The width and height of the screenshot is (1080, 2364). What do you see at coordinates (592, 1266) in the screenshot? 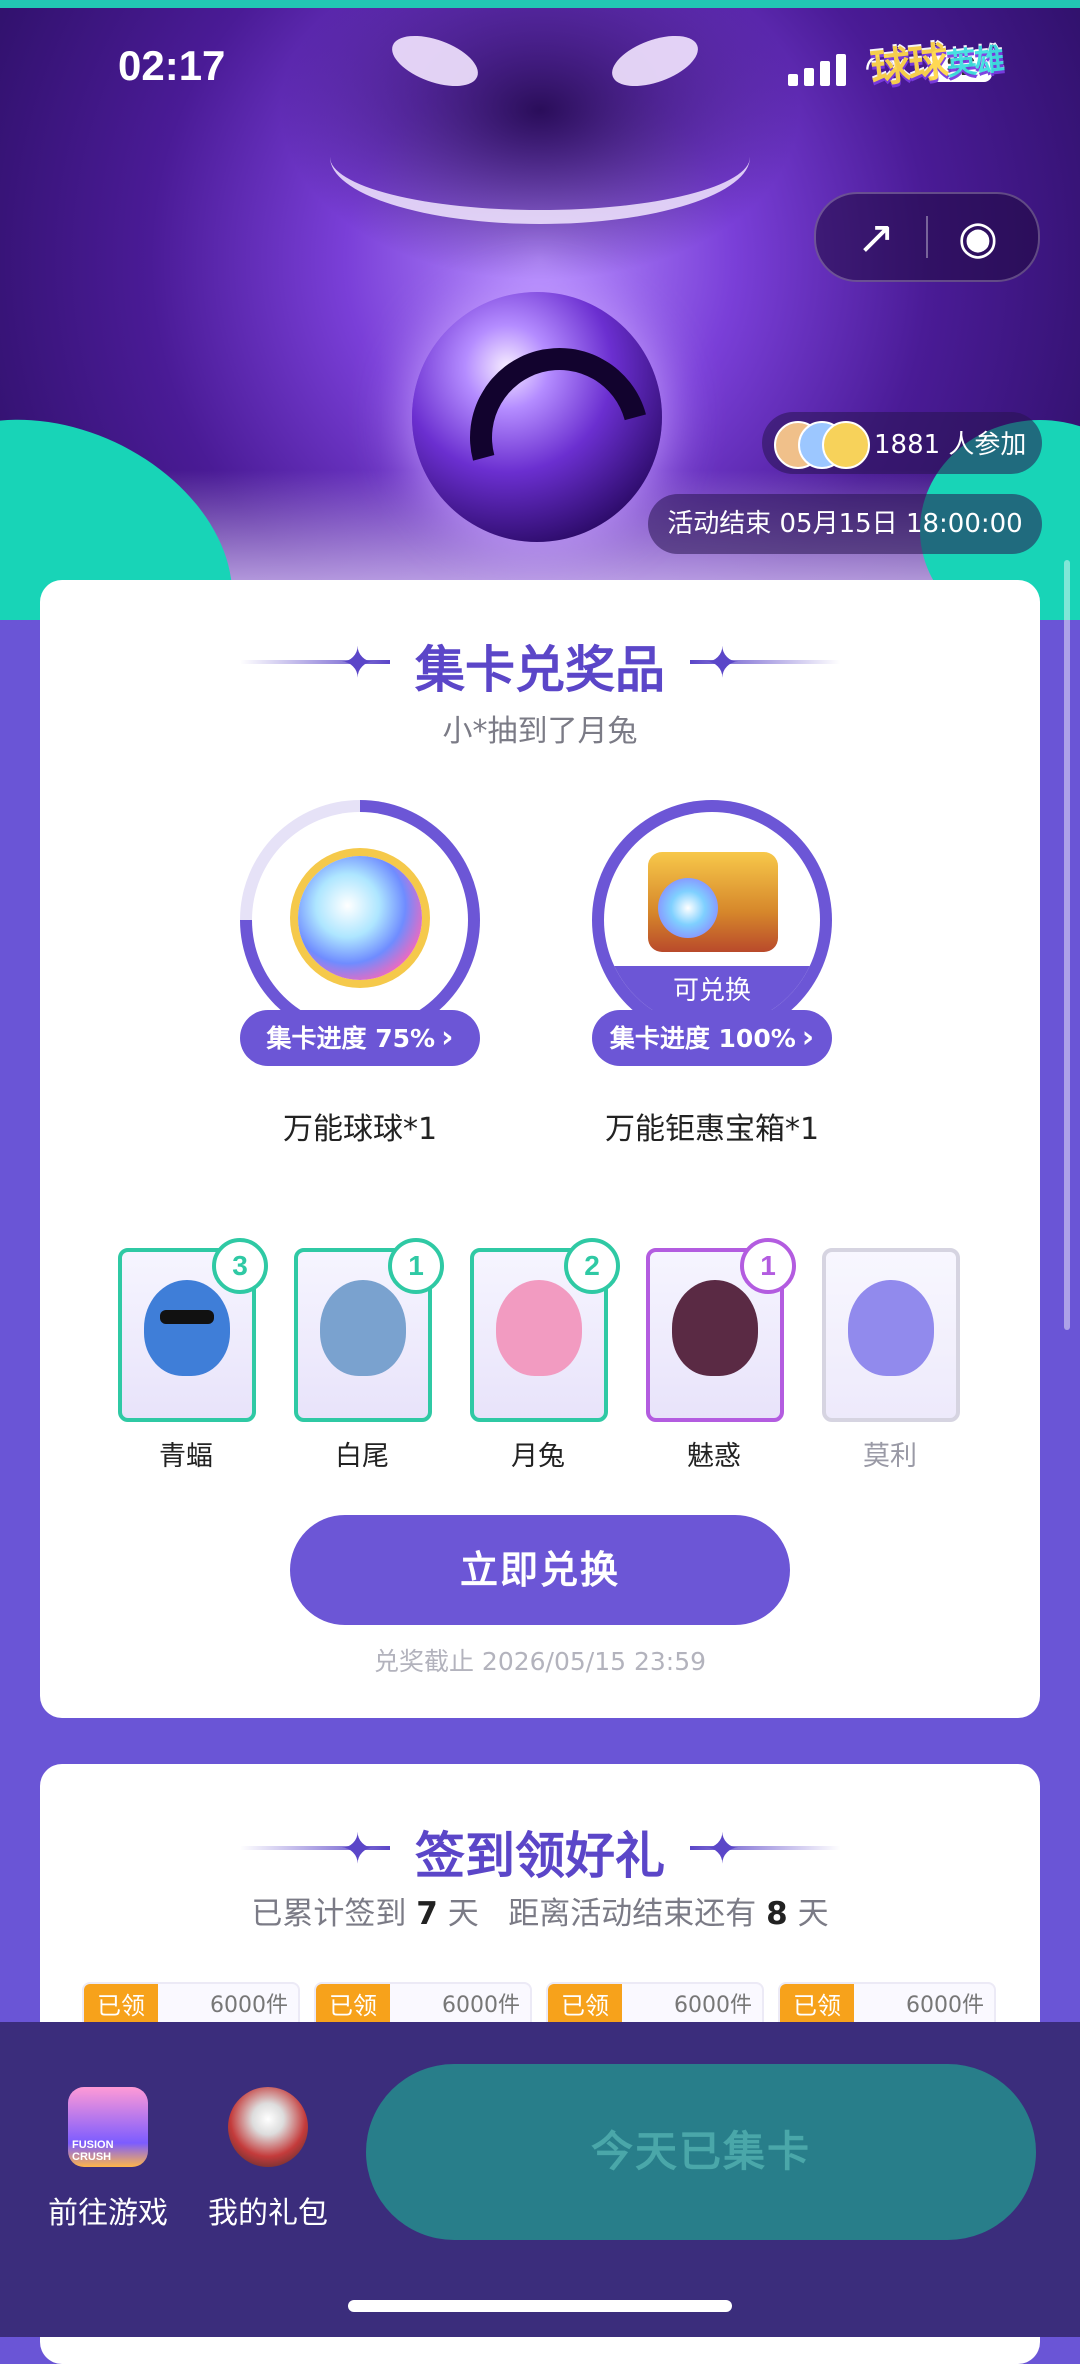
I see `card-count-badge: 2` at bounding box center [592, 1266].